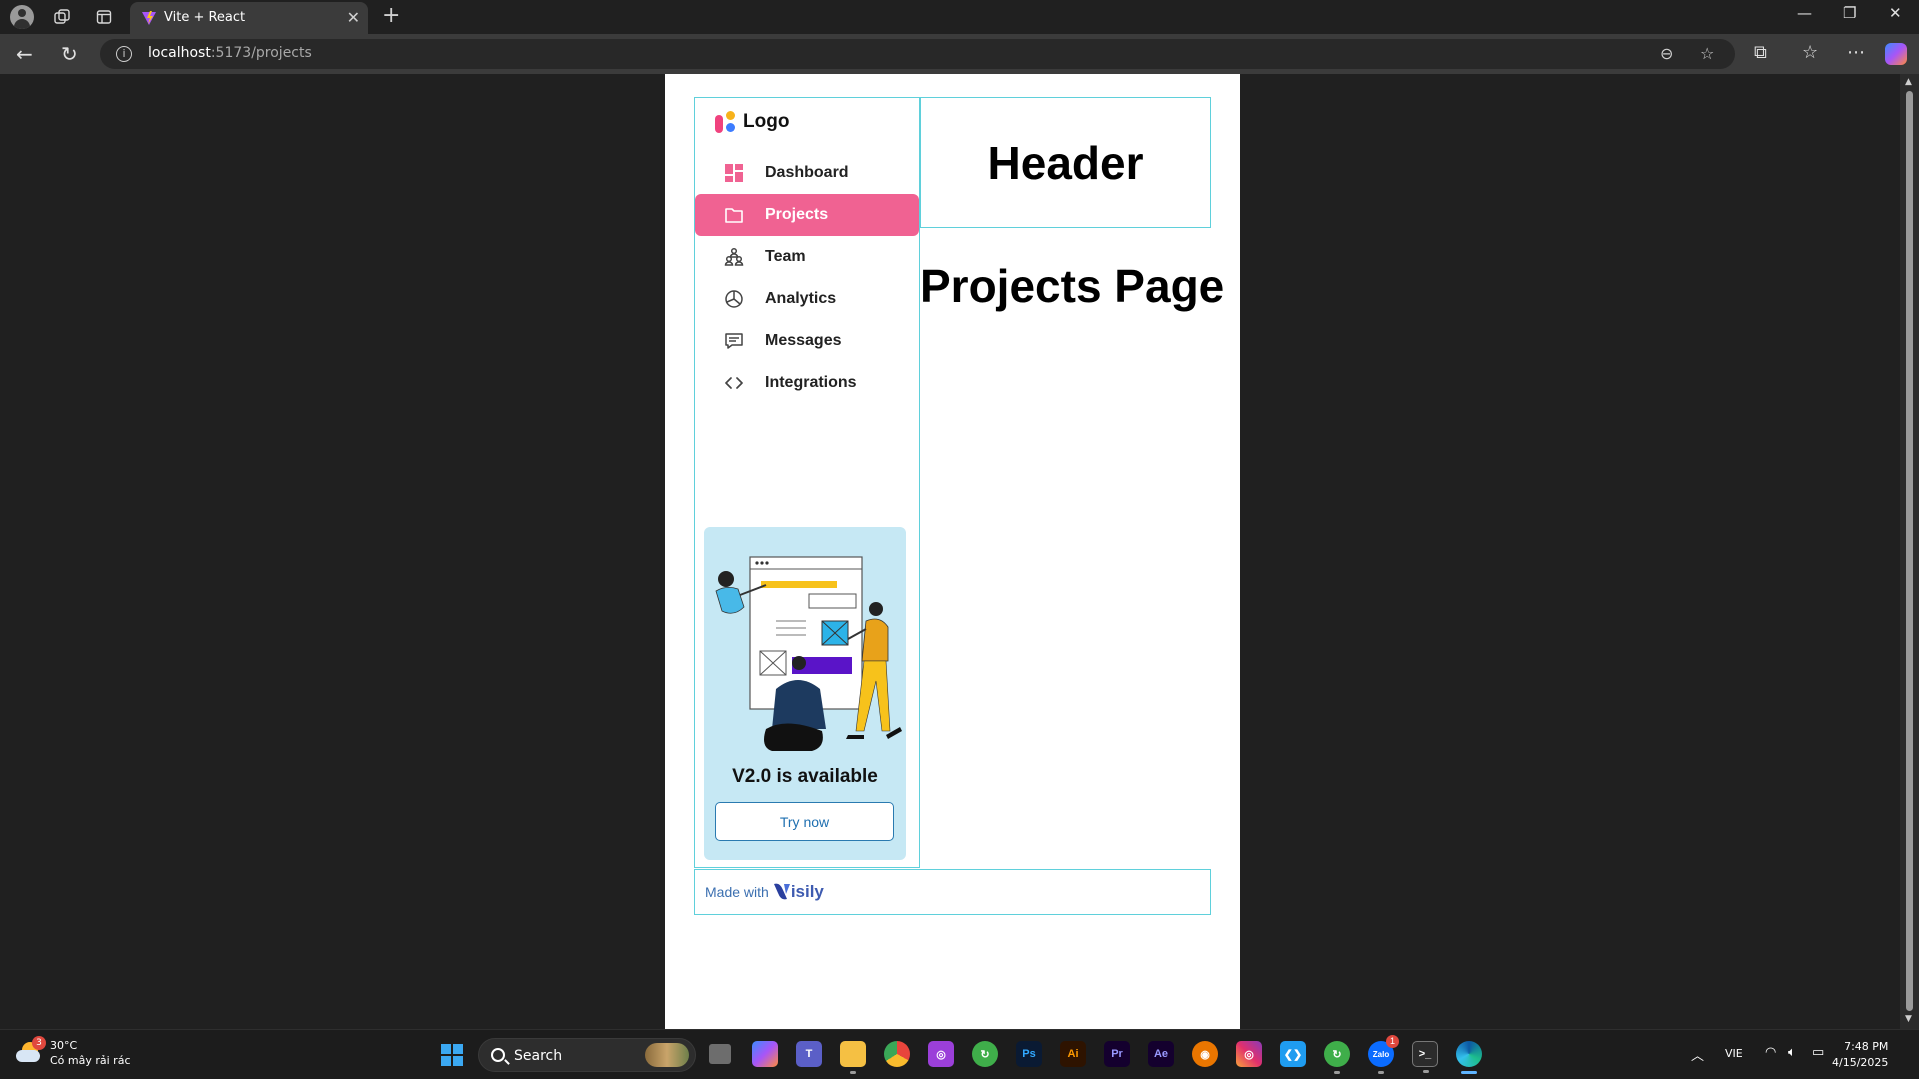 This screenshot has width=1919, height=1079. What do you see at coordinates (917, 54) in the screenshot?
I see `address-bar: i localhost:5173/projects ⊖ ☆` at bounding box center [917, 54].